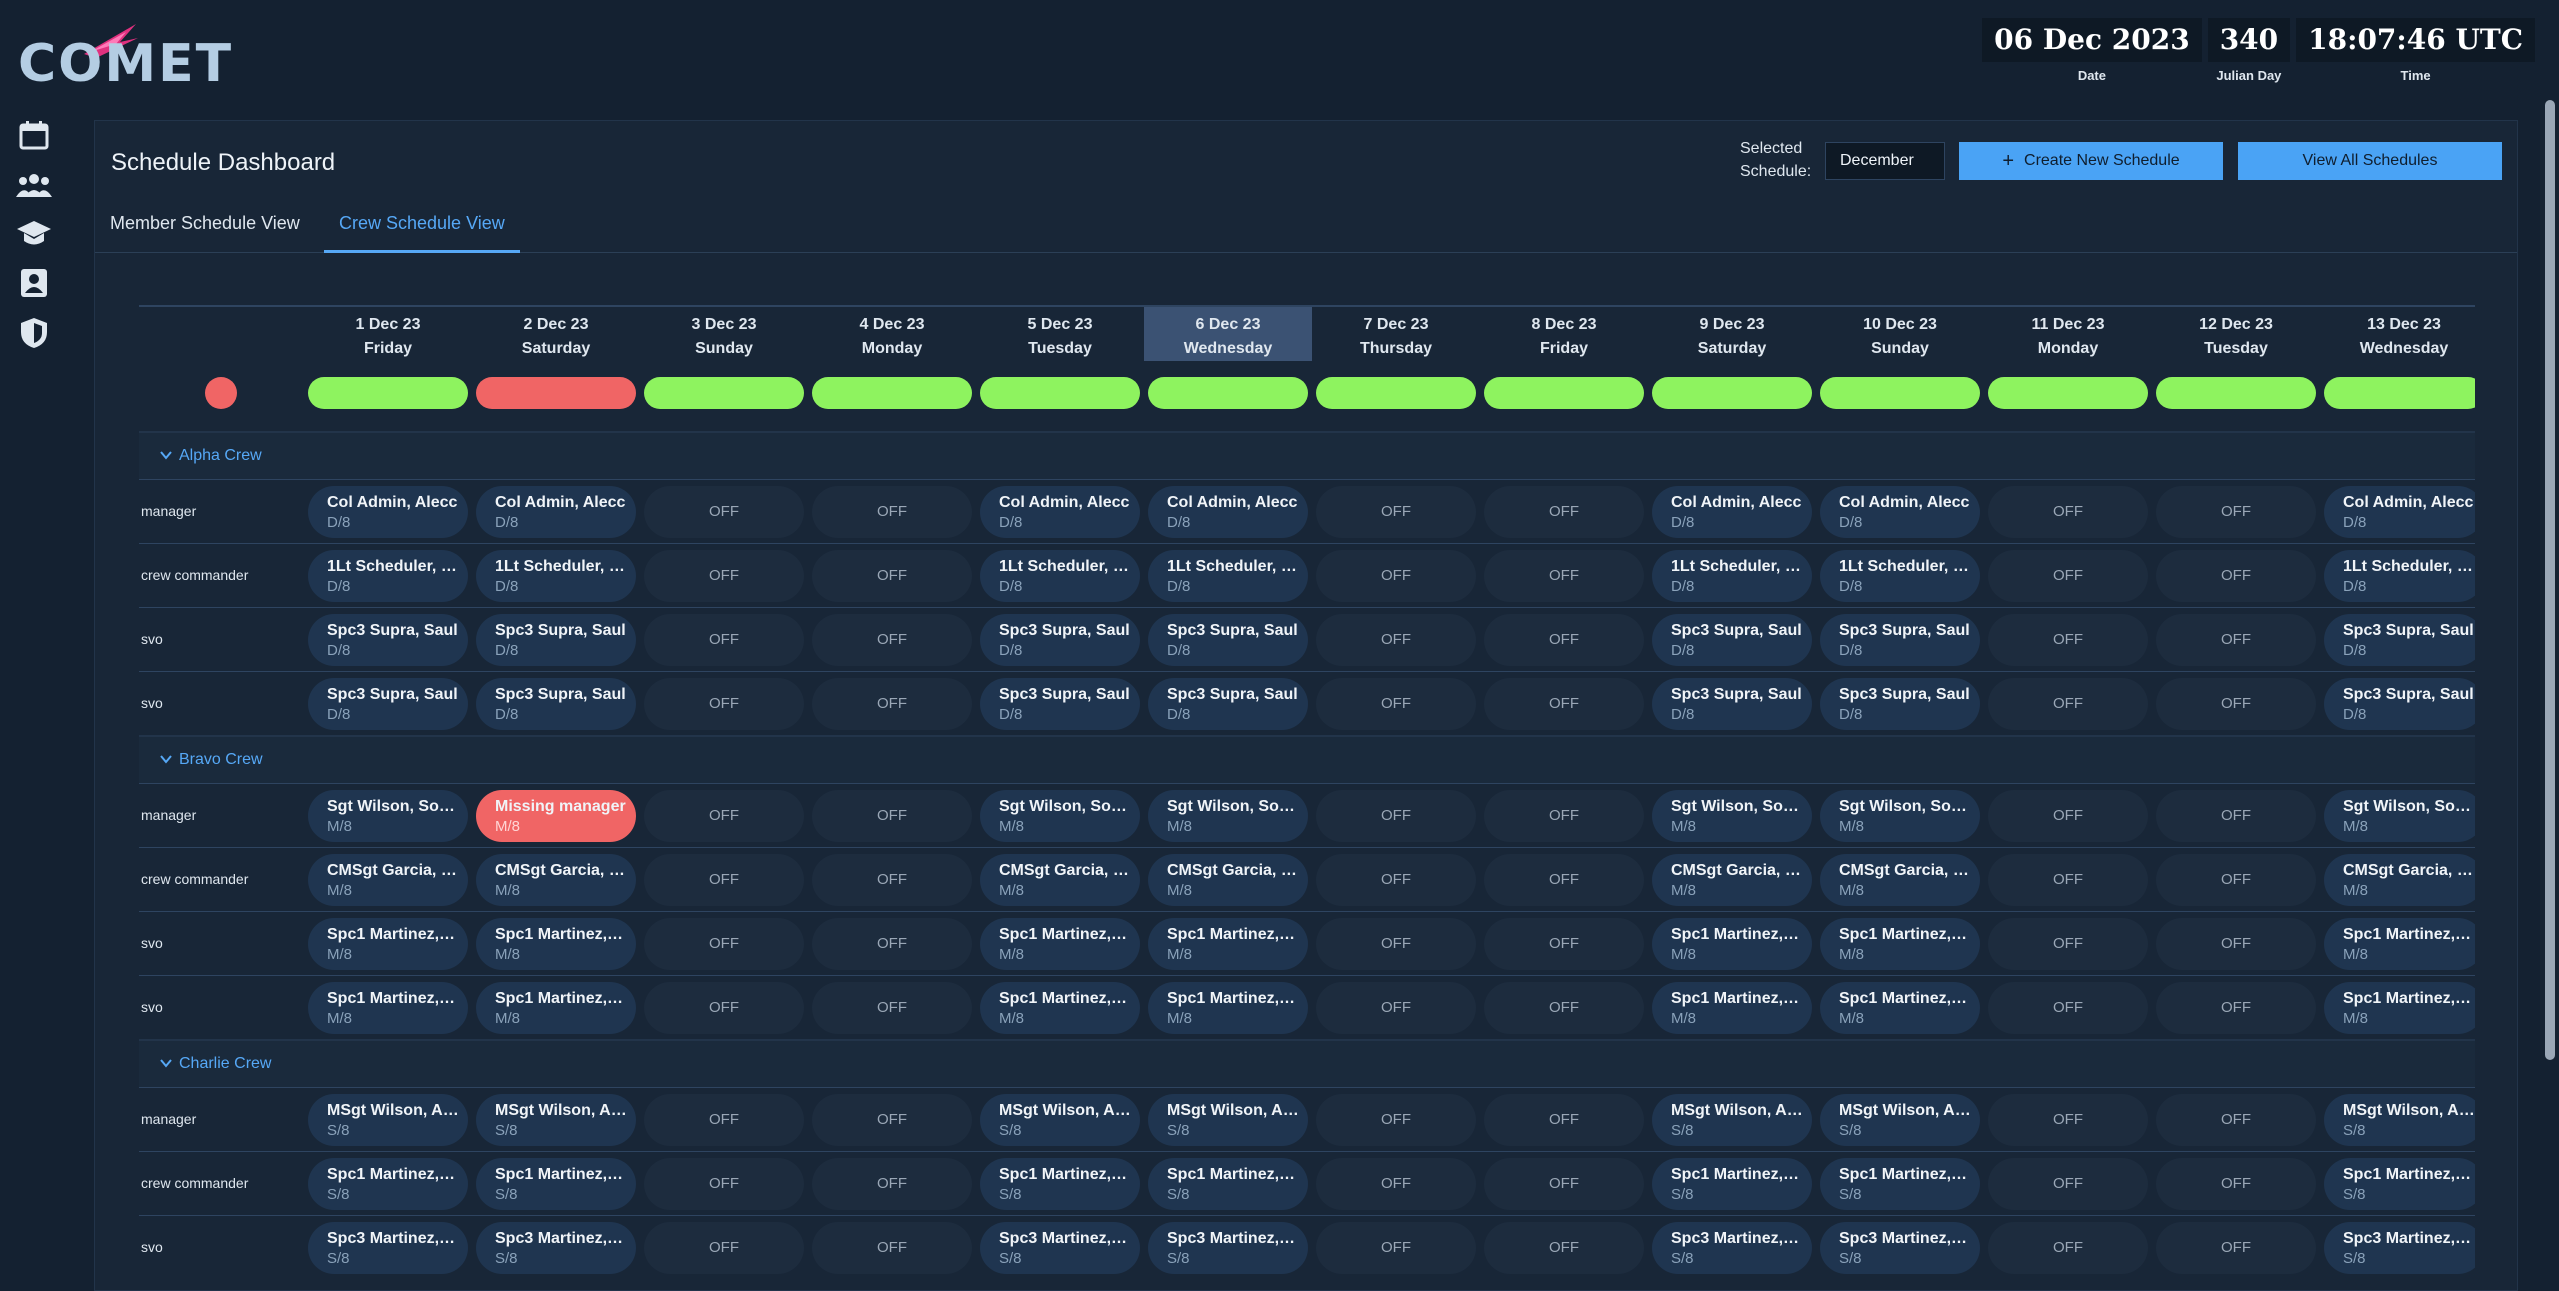  Describe the element at coordinates (724, 334) in the screenshot. I see `day-header: 3 Dec 23 Sunday` at that location.